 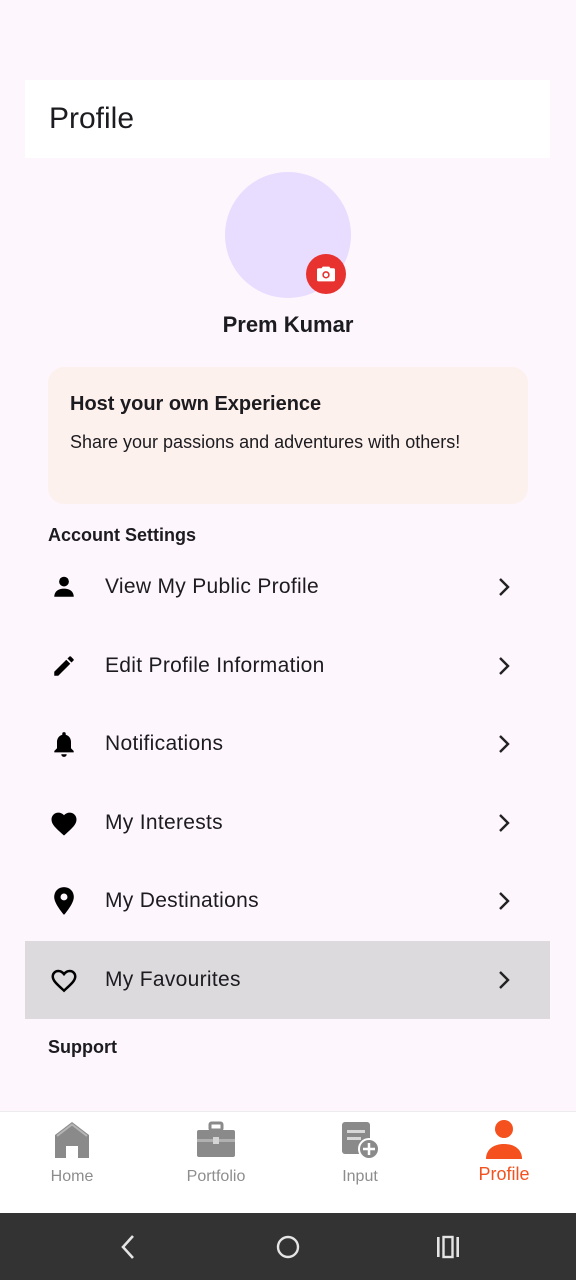 I want to click on home-button, so click(x=288, y=1247).